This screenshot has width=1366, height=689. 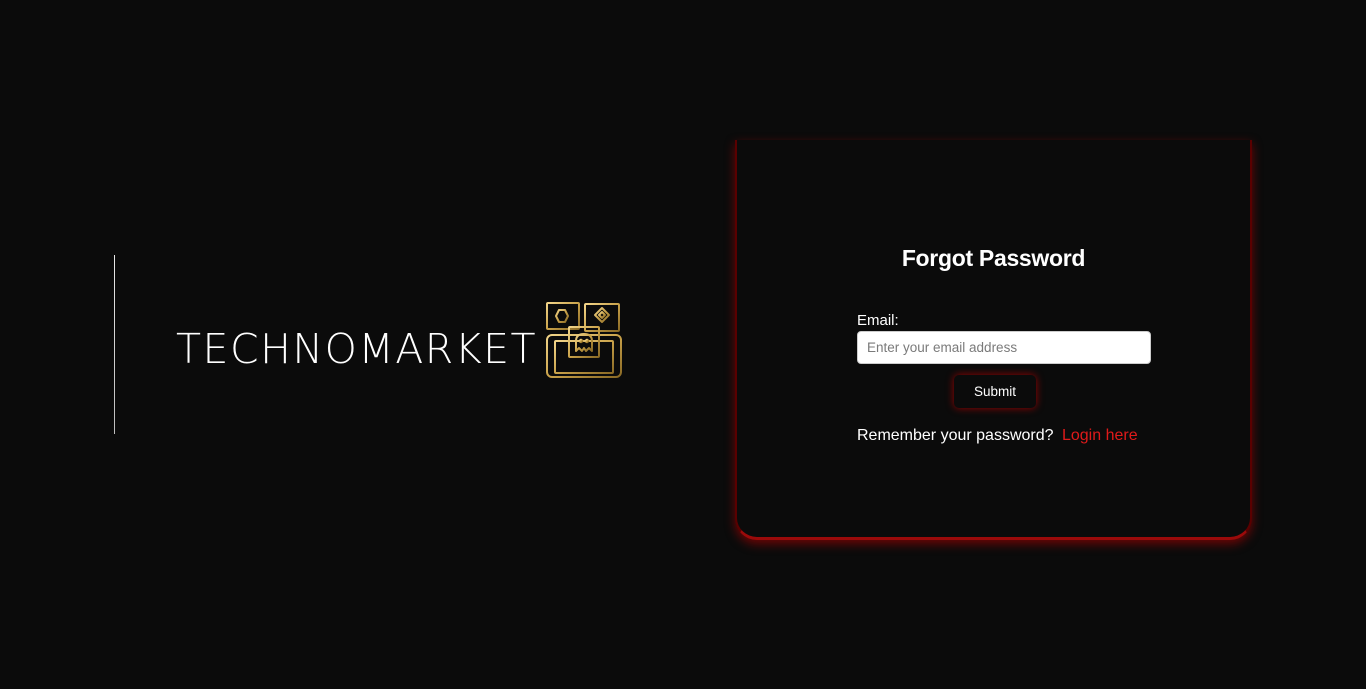 What do you see at coordinates (114, 344) in the screenshot?
I see `brand-divider-left` at bounding box center [114, 344].